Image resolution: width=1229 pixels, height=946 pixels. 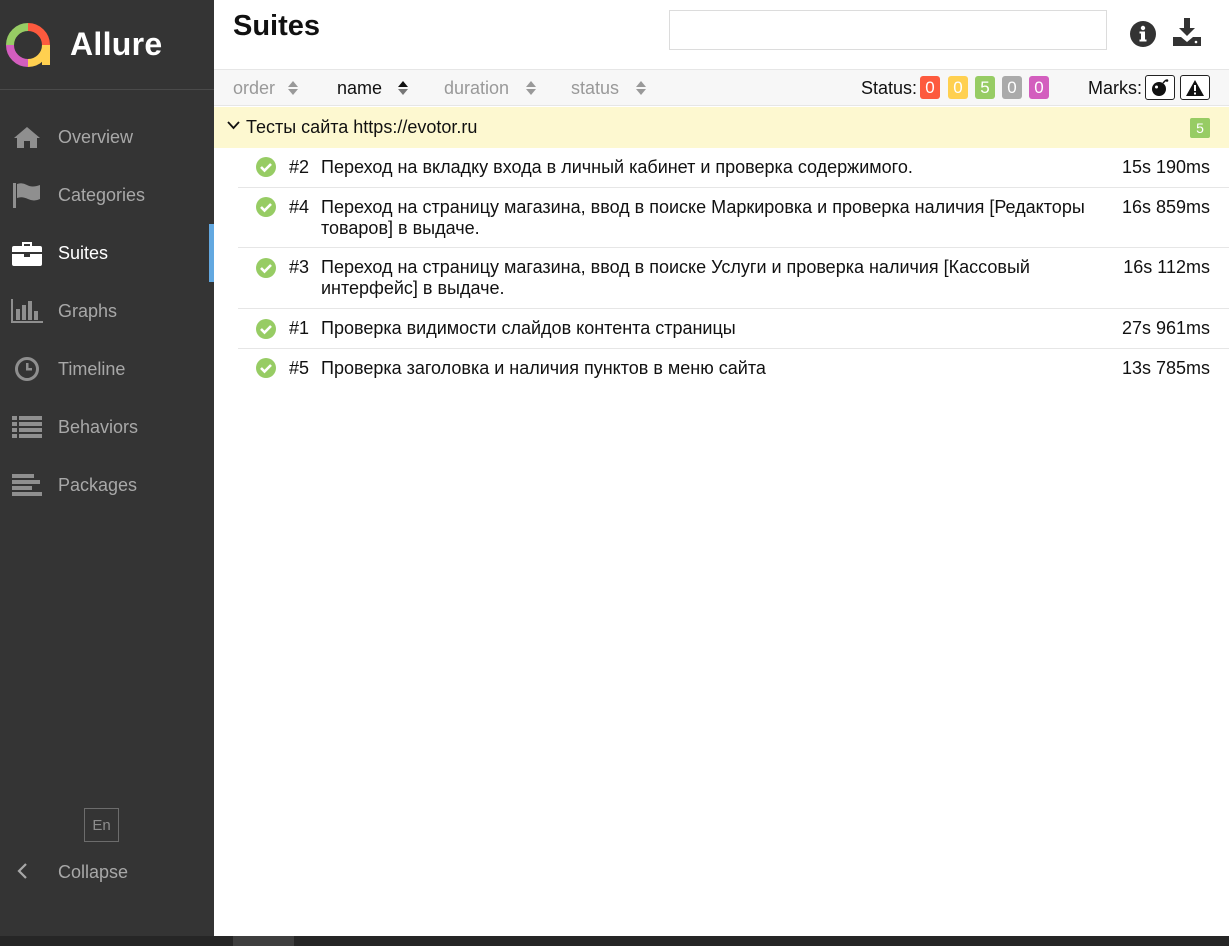 What do you see at coordinates (92, 368) in the screenshot?
I see `sidebar-item-label: Timeline` at bounding box center [92, 368].